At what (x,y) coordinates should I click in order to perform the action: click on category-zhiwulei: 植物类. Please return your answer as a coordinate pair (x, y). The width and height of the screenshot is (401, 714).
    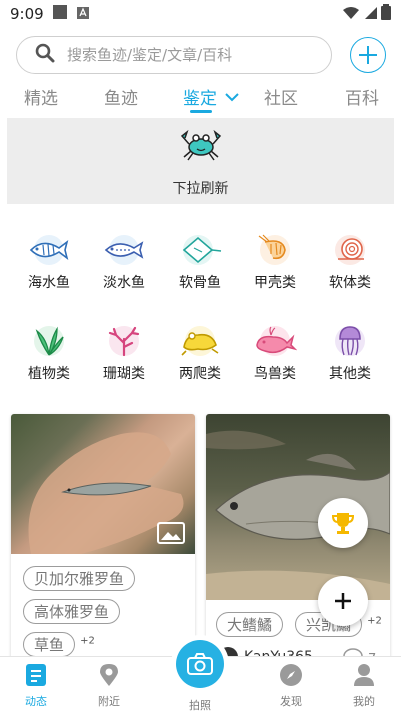
    Looking at the image, I should click on (49, 354).